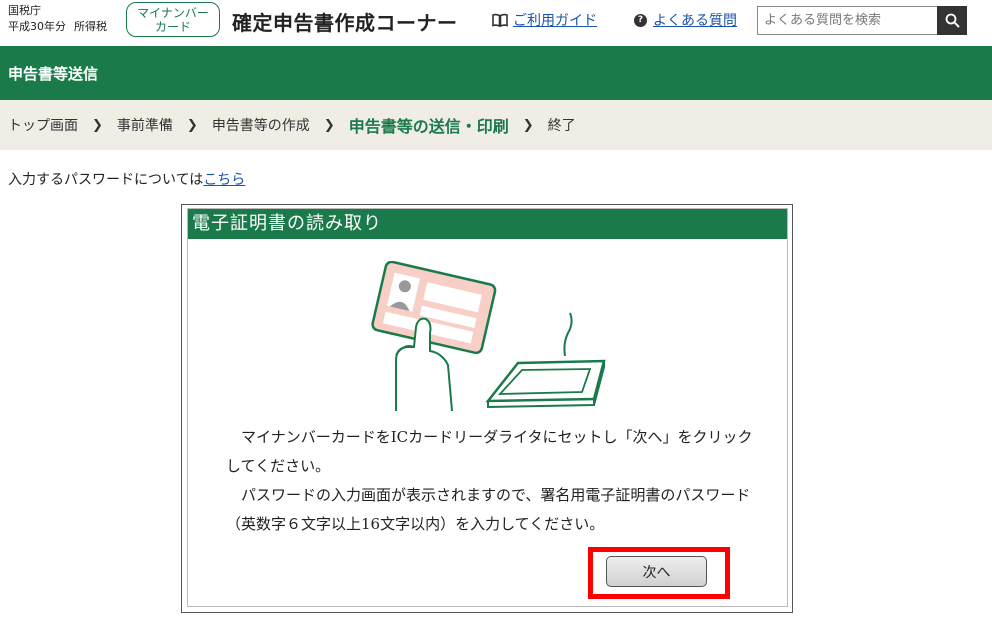 The height and width of the screenshot is (628, 992). Describe the element at coordinates (345, 23) in the screenshot. I see `site-title: 確定申告書作成コーナー` at that location.